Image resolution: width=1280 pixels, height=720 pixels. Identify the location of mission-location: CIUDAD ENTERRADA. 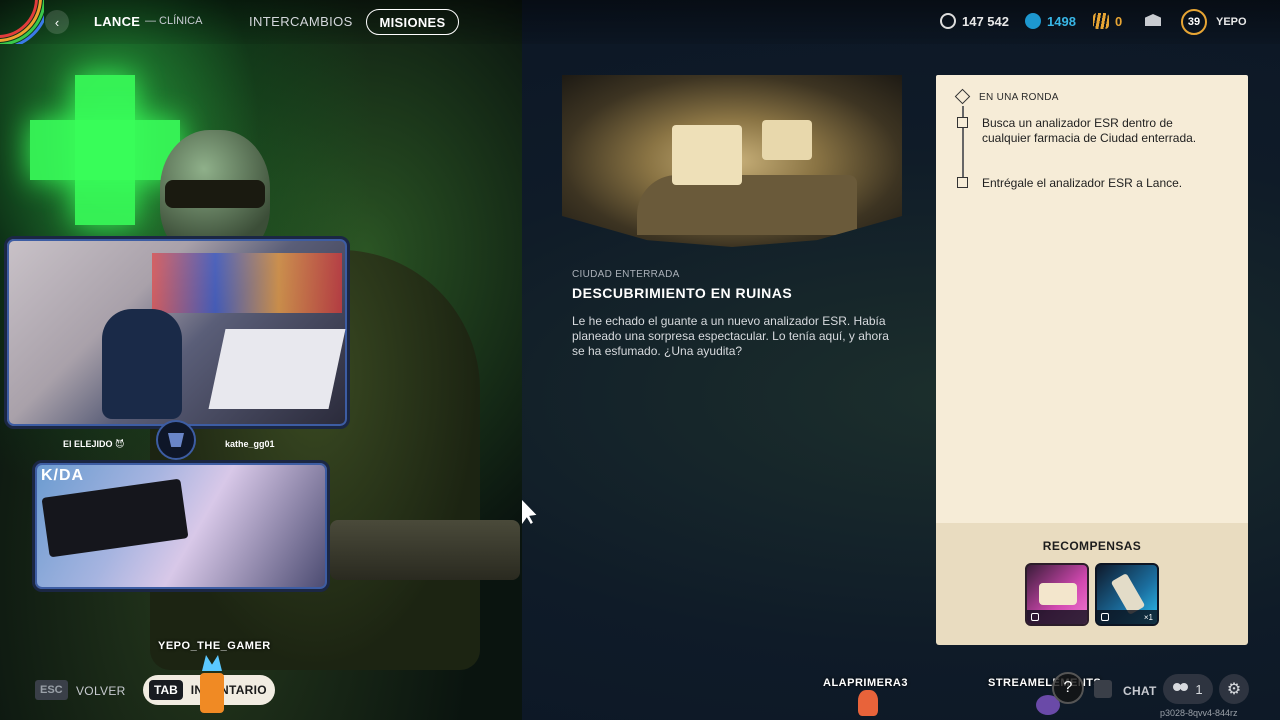
(626, 274).